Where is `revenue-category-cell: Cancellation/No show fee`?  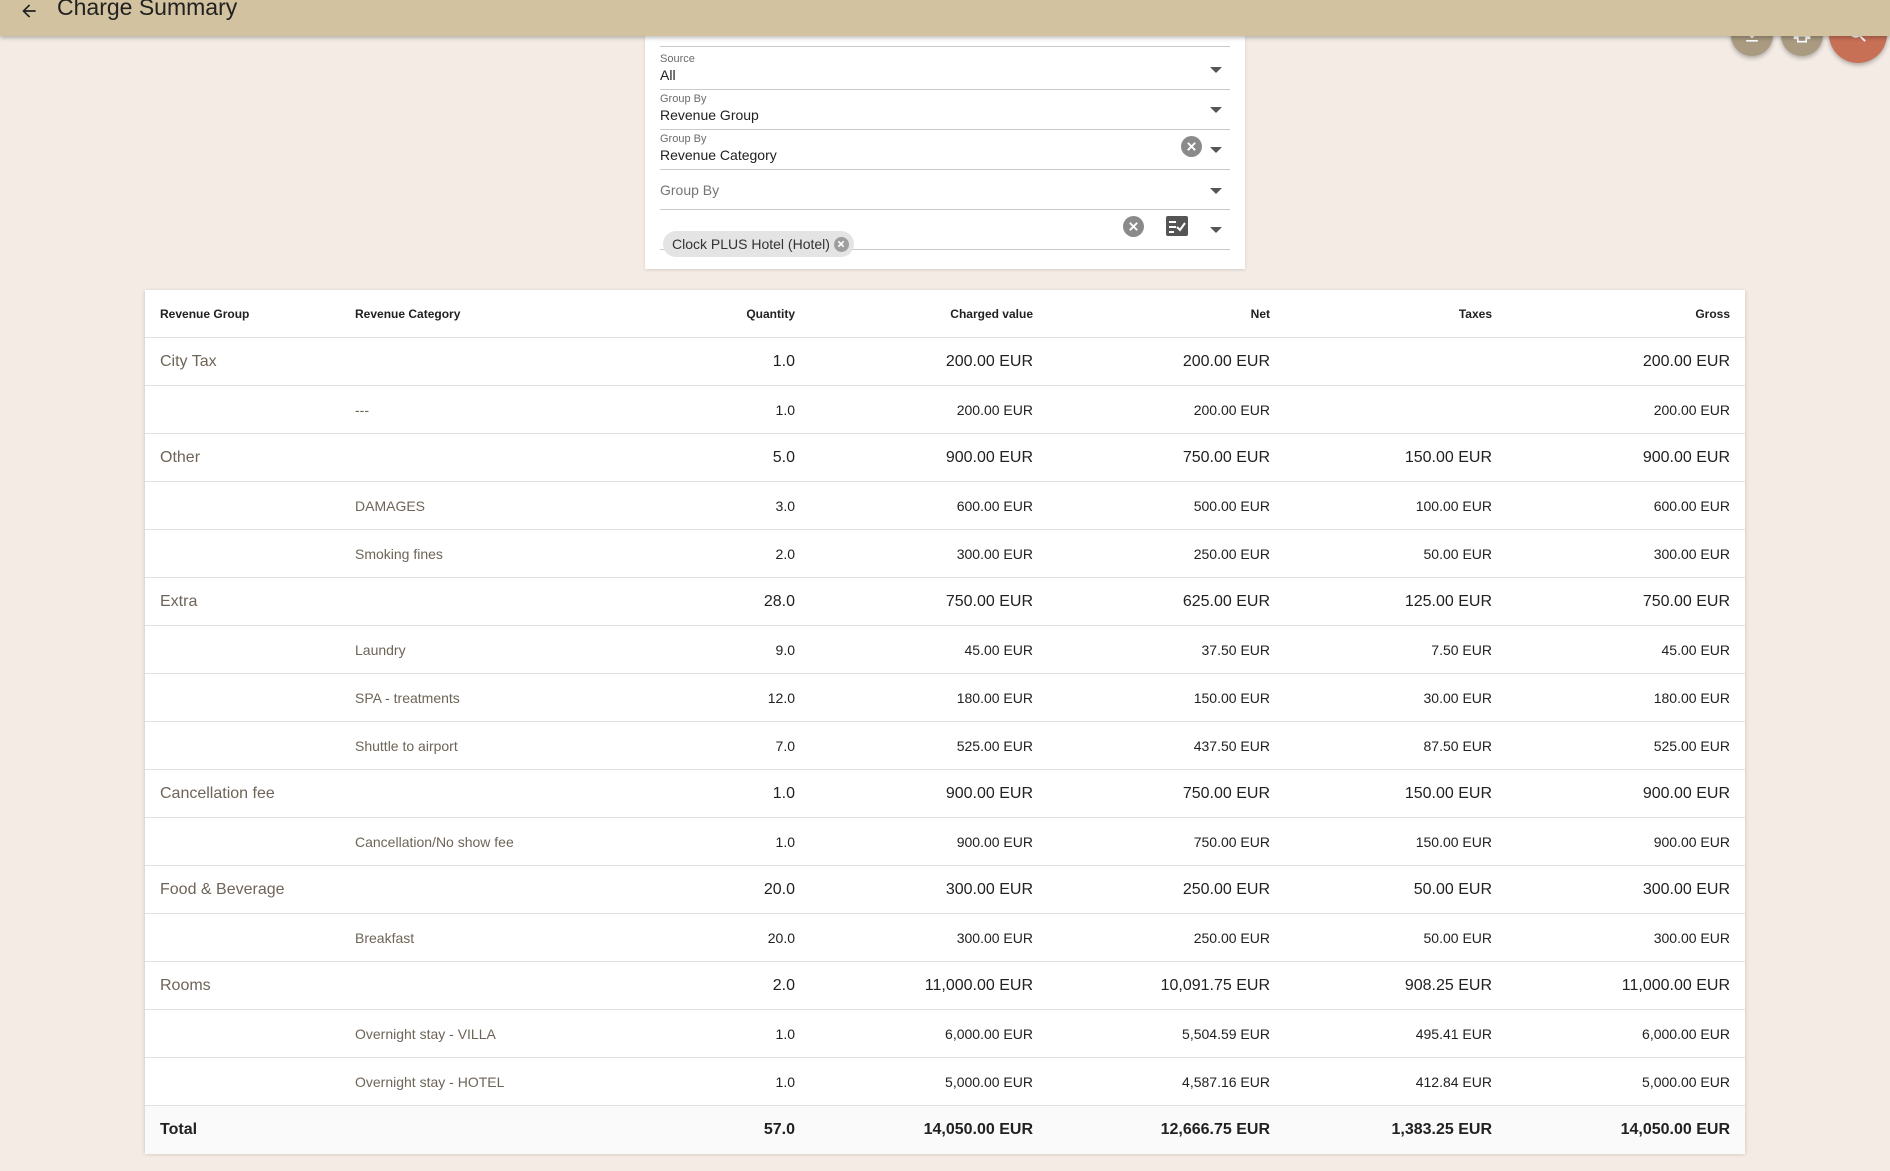
revenue-category-cell: Cancellation/No show fee is located at coordinates (434, 842).